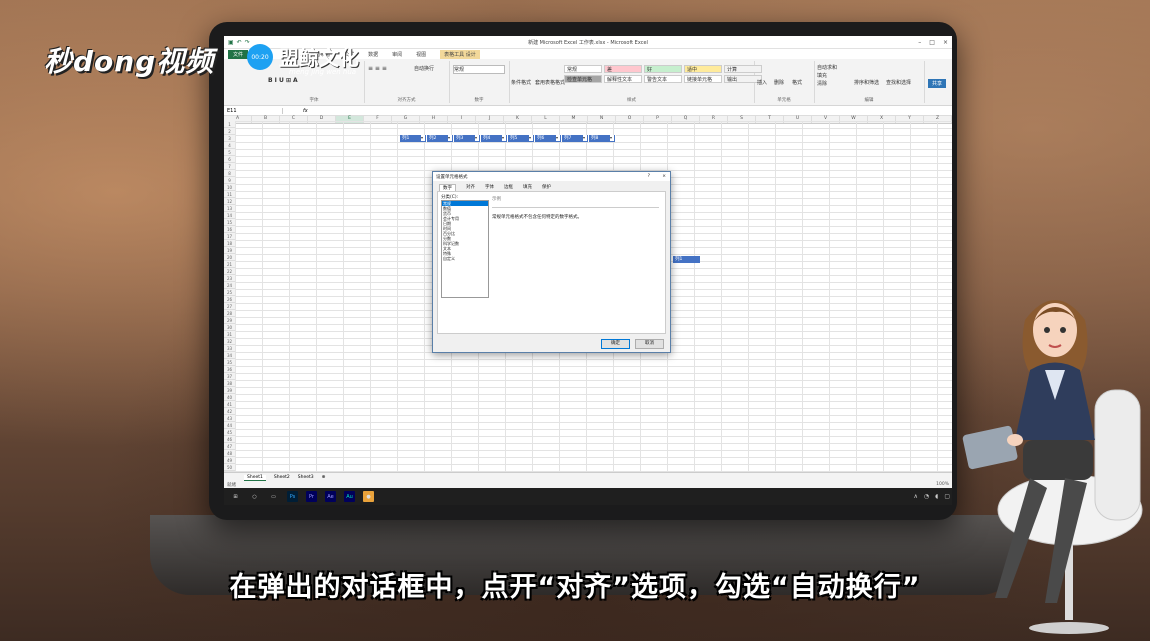 The width and height of the screenshot is (1150, 641). What do you see at coordinates (827, 67) in the screenshot?
I see `autosum-button: 自动求和` at bounding box center [827, 67].